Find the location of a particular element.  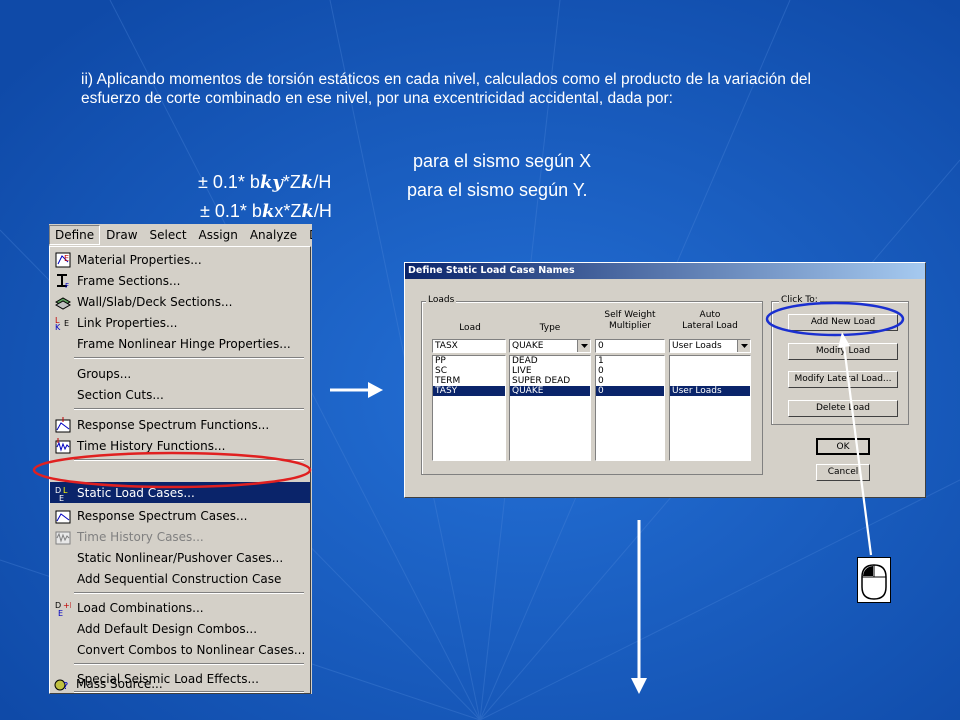

list-item: LIVE is located at coordinates (550, 371).